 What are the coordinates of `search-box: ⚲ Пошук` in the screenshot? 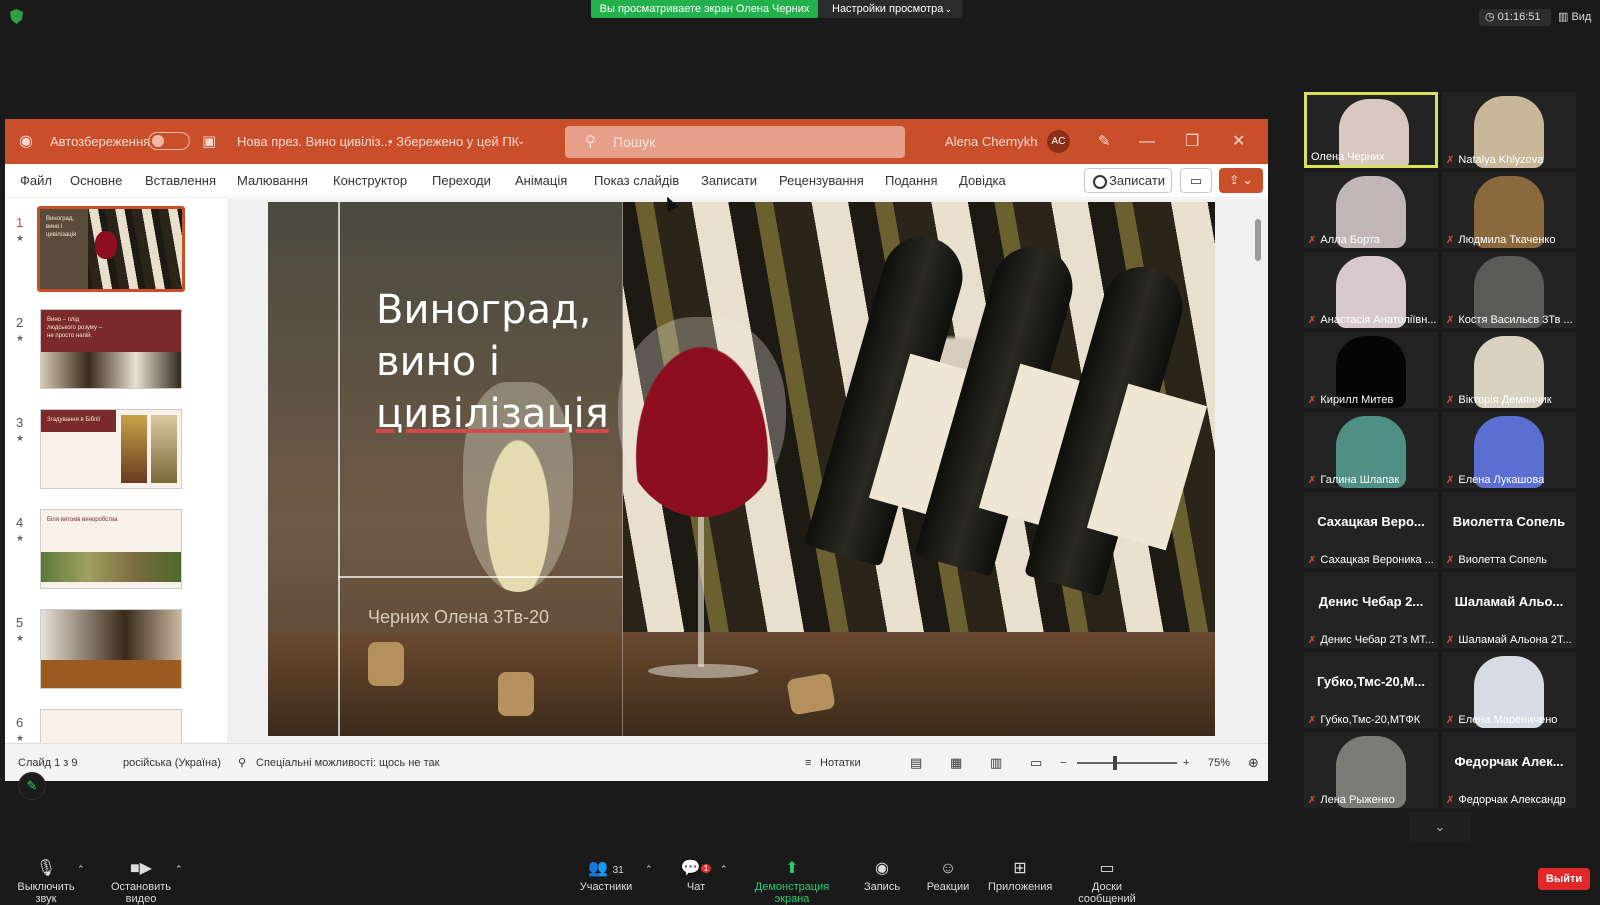 It's located at (735, 142).